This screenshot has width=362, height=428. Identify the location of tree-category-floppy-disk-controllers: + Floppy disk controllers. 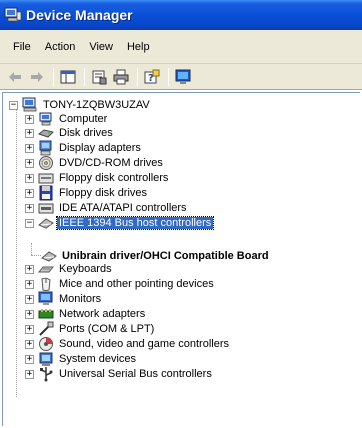
(97, 178).